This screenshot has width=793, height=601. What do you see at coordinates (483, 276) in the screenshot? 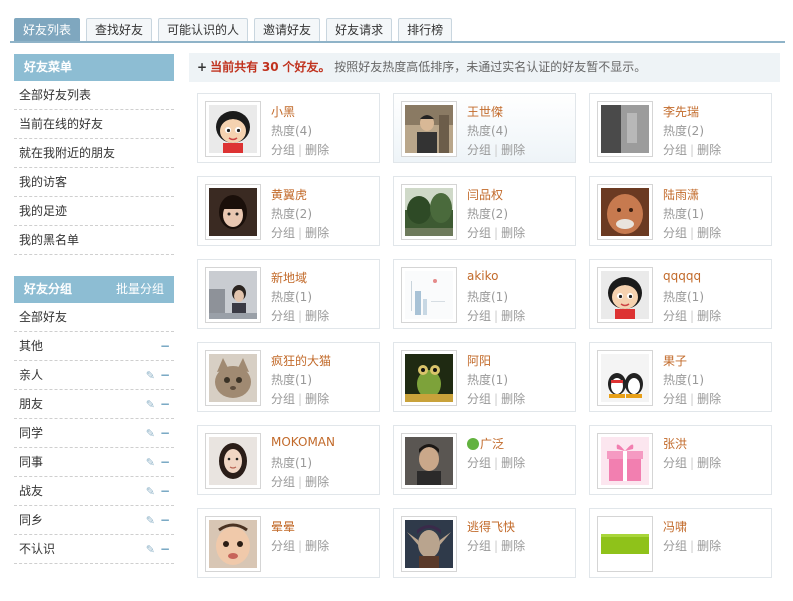
I see `friend-name-link: akiko` at bounding box center [483, 276].